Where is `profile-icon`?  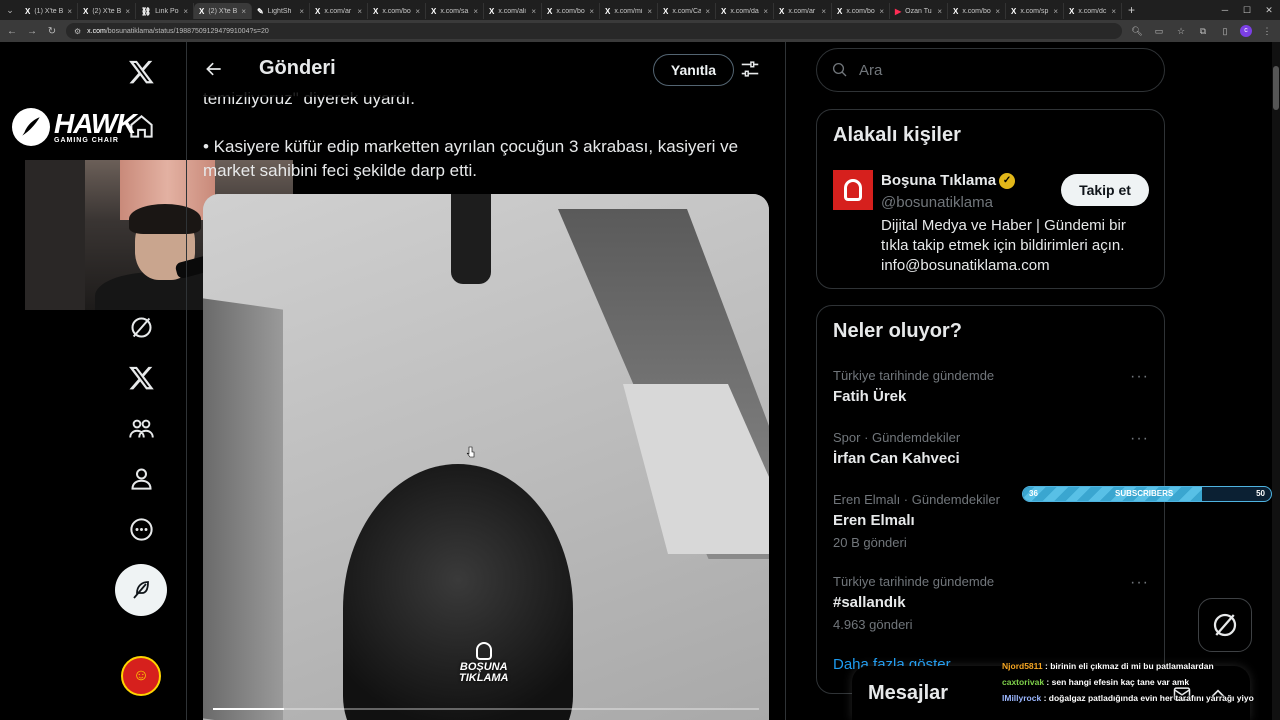 profile-icon is located at coordinates (141, 478).